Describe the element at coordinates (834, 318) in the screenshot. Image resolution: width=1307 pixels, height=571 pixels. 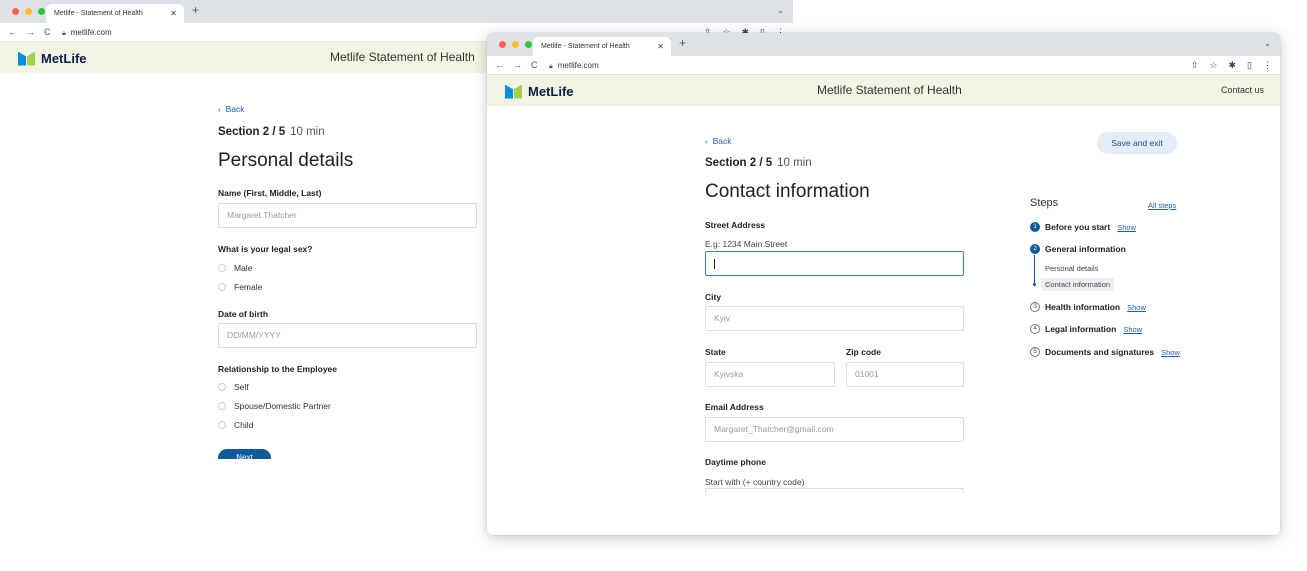
I see `city-input: Kyiv` at that location.